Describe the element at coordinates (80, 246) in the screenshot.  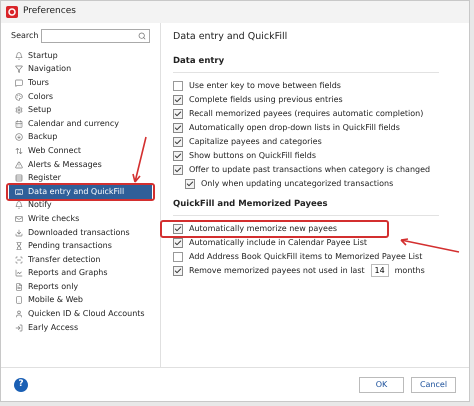
I see `sidebar-item: Pending transactions` at that location.